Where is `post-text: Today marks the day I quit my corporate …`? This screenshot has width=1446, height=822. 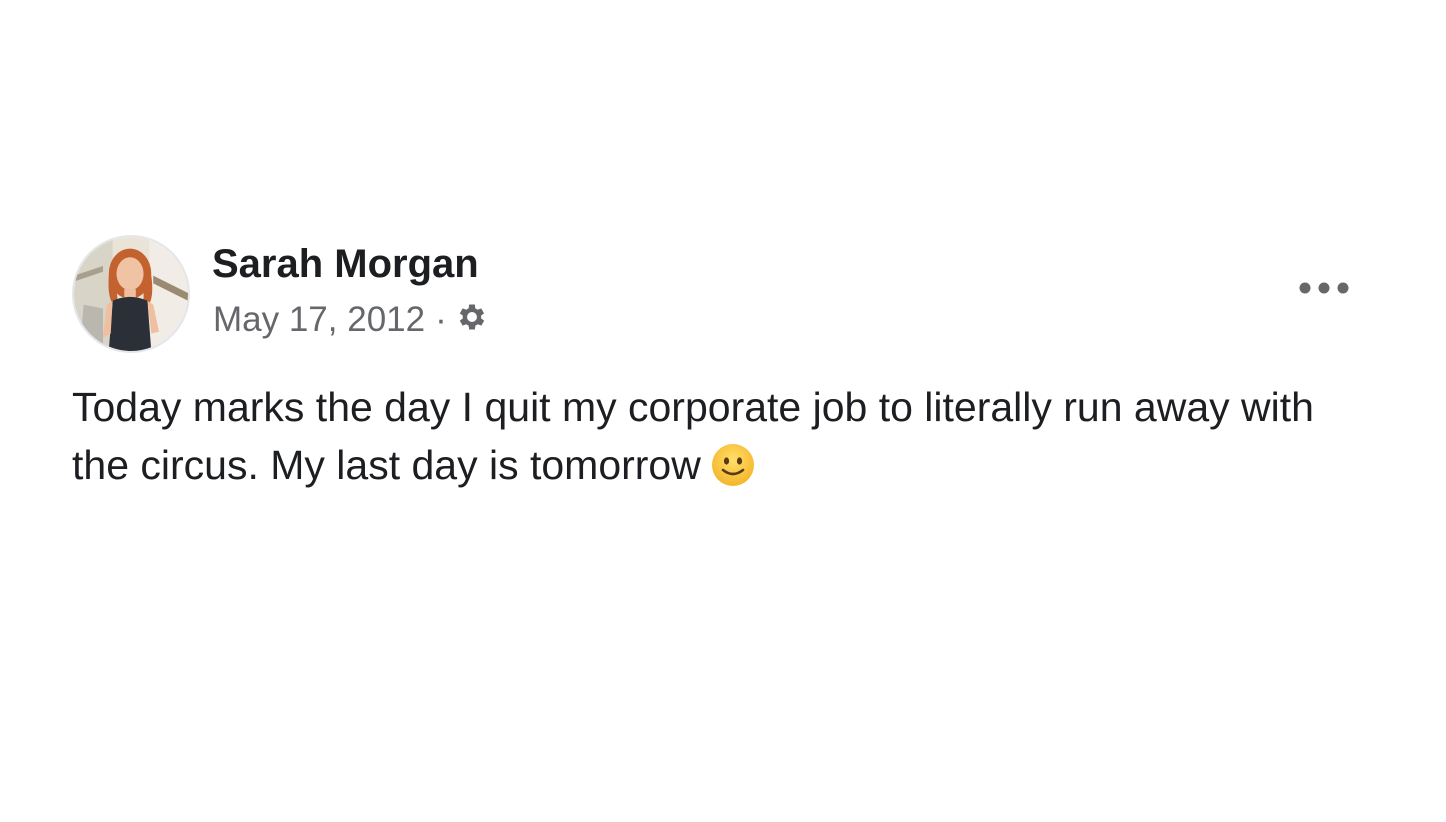 post-text: Today marks the day I quit my corporate … is located at coordinates (693, 436).